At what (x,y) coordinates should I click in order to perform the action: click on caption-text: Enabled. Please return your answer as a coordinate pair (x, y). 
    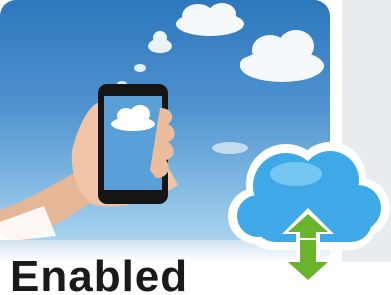
    Looking at the image, I should click on (99, 275).